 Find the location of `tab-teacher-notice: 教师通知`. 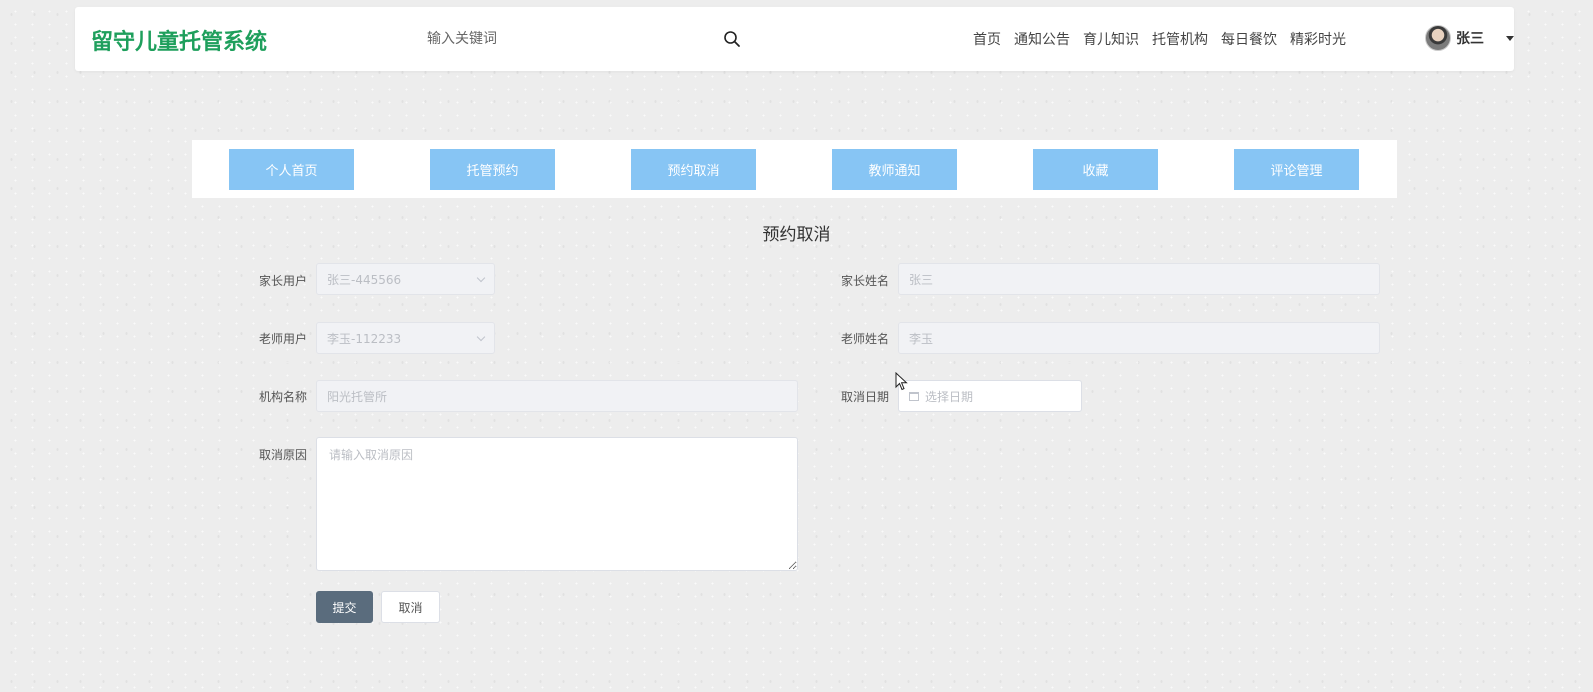

tab-teacher-notice: 教师通知 is located at coordinates (894, 169).